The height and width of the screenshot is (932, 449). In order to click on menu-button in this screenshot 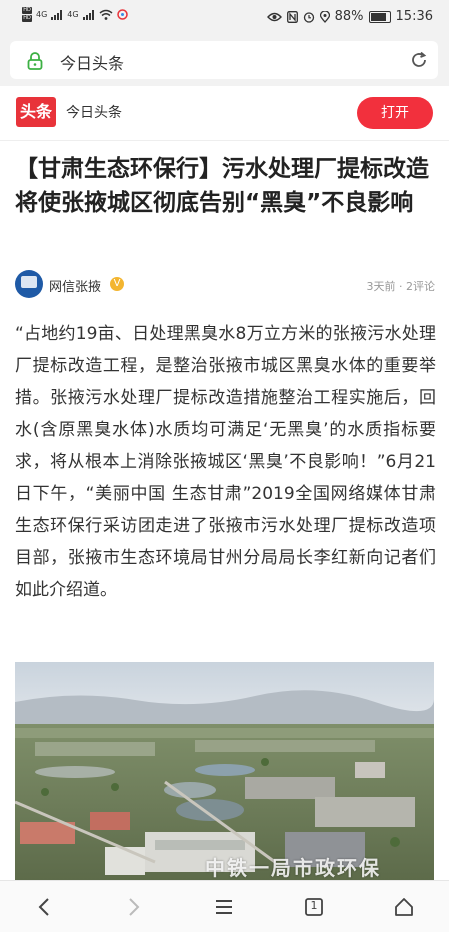, I will do `click(224, 907)`.